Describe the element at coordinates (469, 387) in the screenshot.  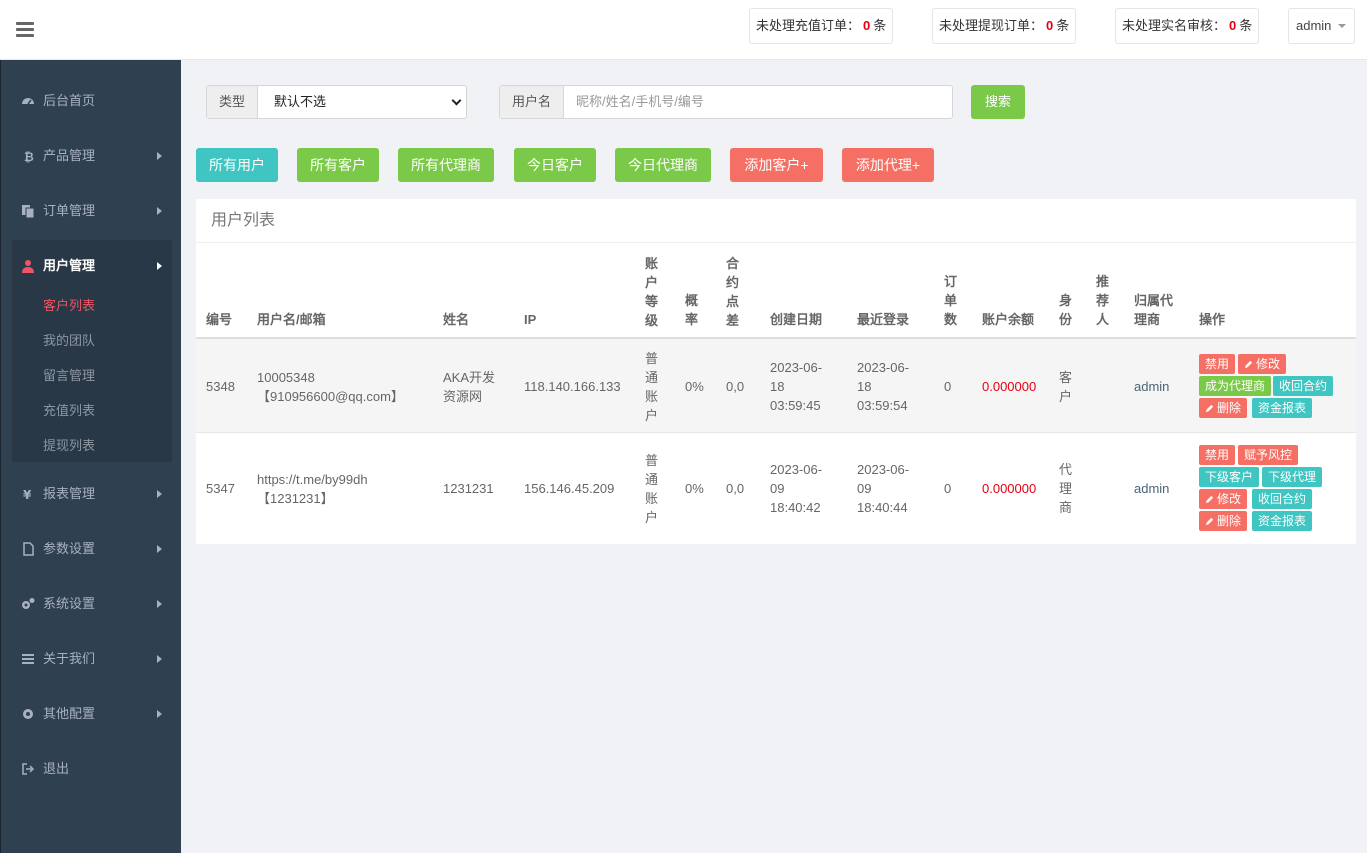
I see `cell-name: AKA开发资源网` at that location.